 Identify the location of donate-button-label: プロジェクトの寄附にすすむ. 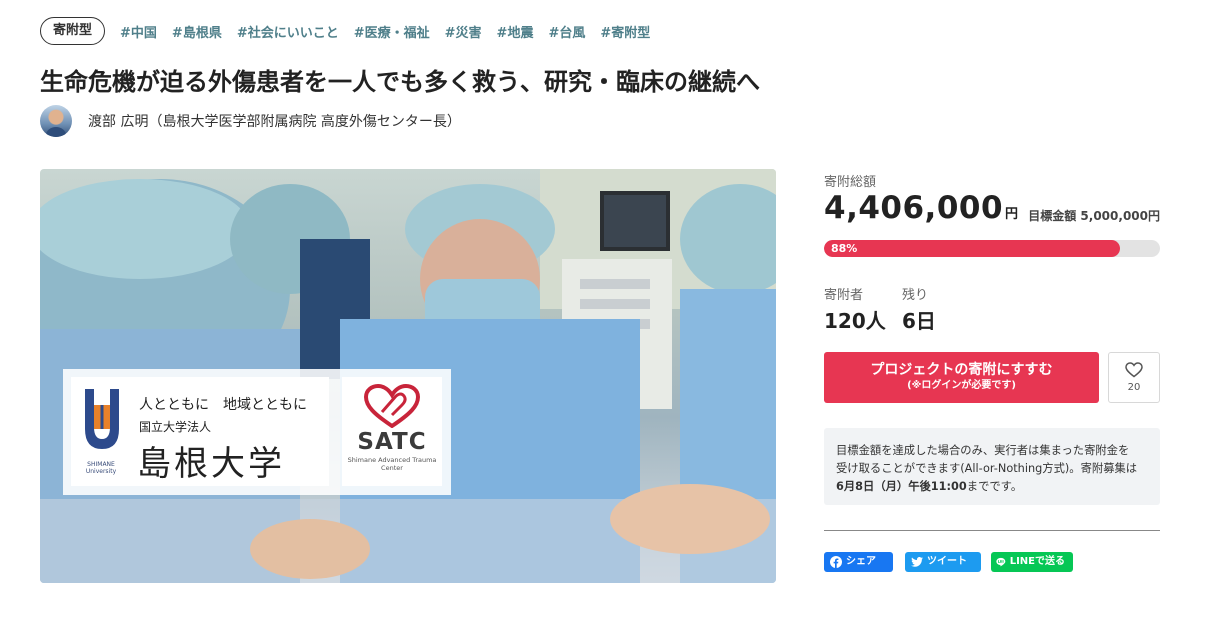
(961, 370).